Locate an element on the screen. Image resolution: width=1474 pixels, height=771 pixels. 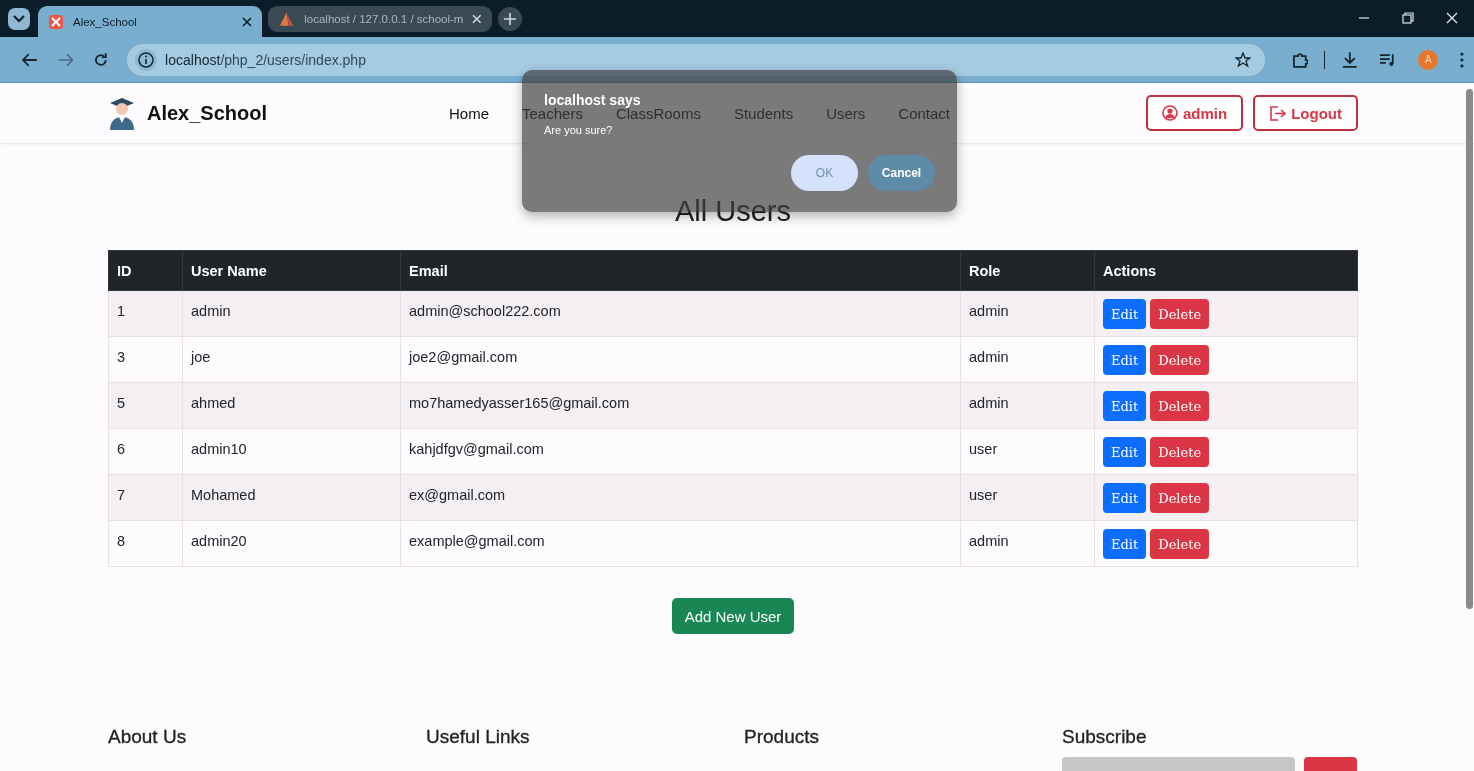
footer-heading: Subscribe is located at coordinates (1105, 737).